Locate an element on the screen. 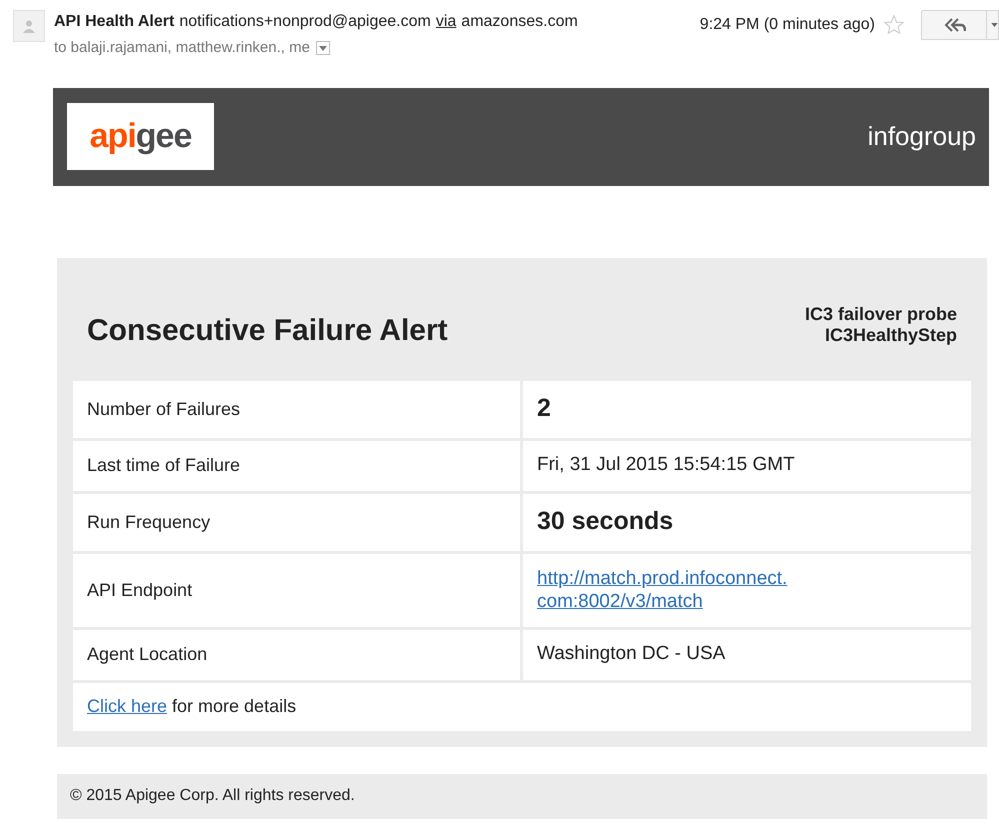  recipients-text: to balaji.rajamani, matthew.rinken., me is located at coordinates (182, 48).